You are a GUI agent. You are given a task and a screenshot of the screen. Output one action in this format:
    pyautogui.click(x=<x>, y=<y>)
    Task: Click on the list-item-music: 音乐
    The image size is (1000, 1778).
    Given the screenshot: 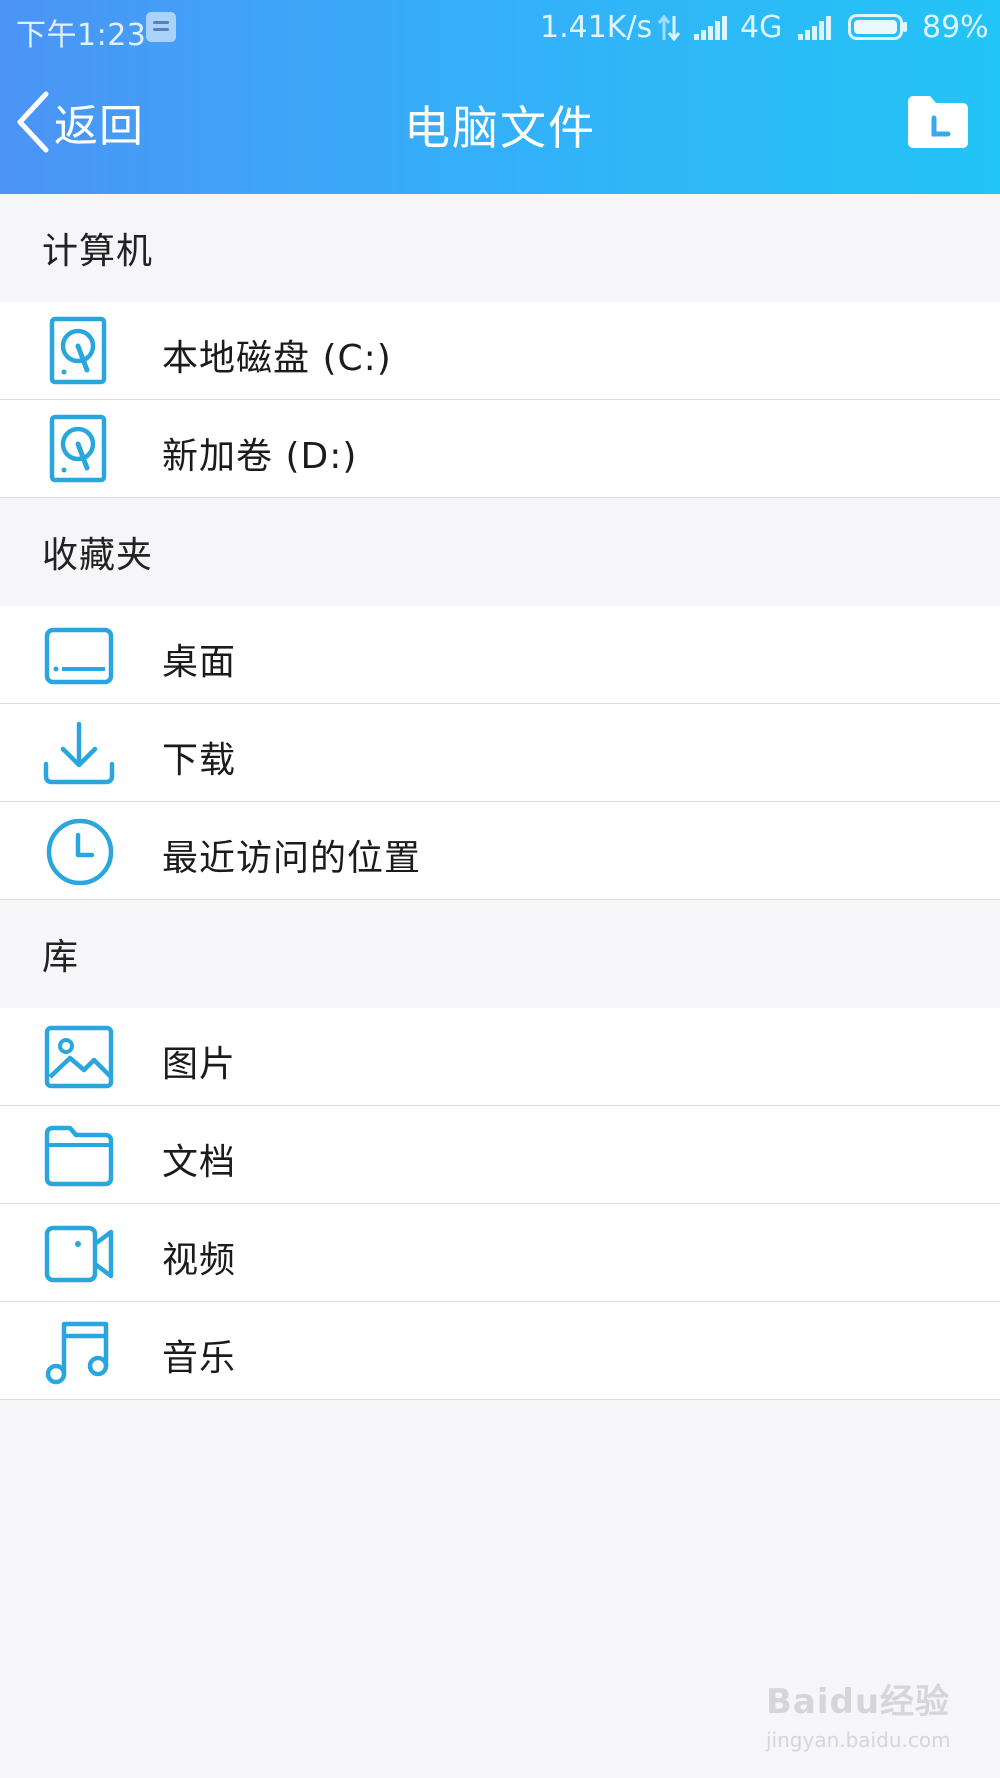 What is the action you would take?
    pyautogui.click(x=500, y=1351)
    